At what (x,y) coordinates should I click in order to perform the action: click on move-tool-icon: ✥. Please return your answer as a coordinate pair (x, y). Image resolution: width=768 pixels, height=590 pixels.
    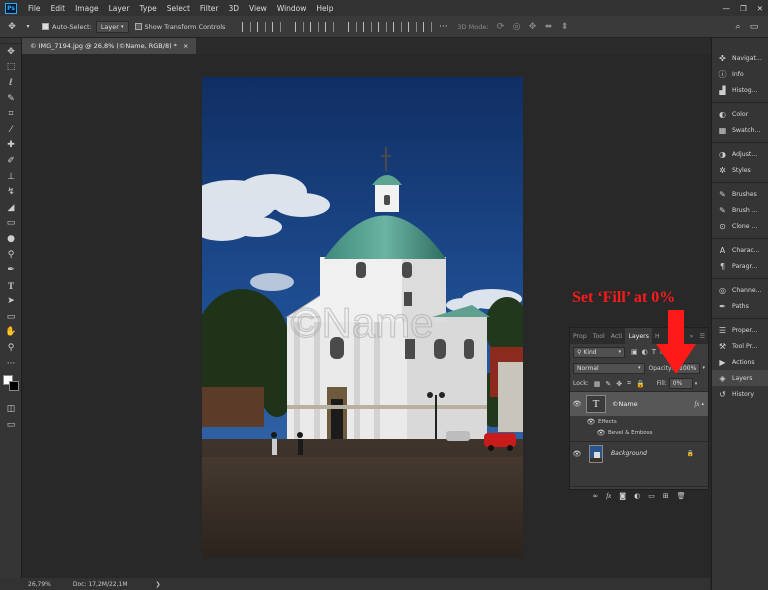
    Looking at the image, I should click on (11, 52).